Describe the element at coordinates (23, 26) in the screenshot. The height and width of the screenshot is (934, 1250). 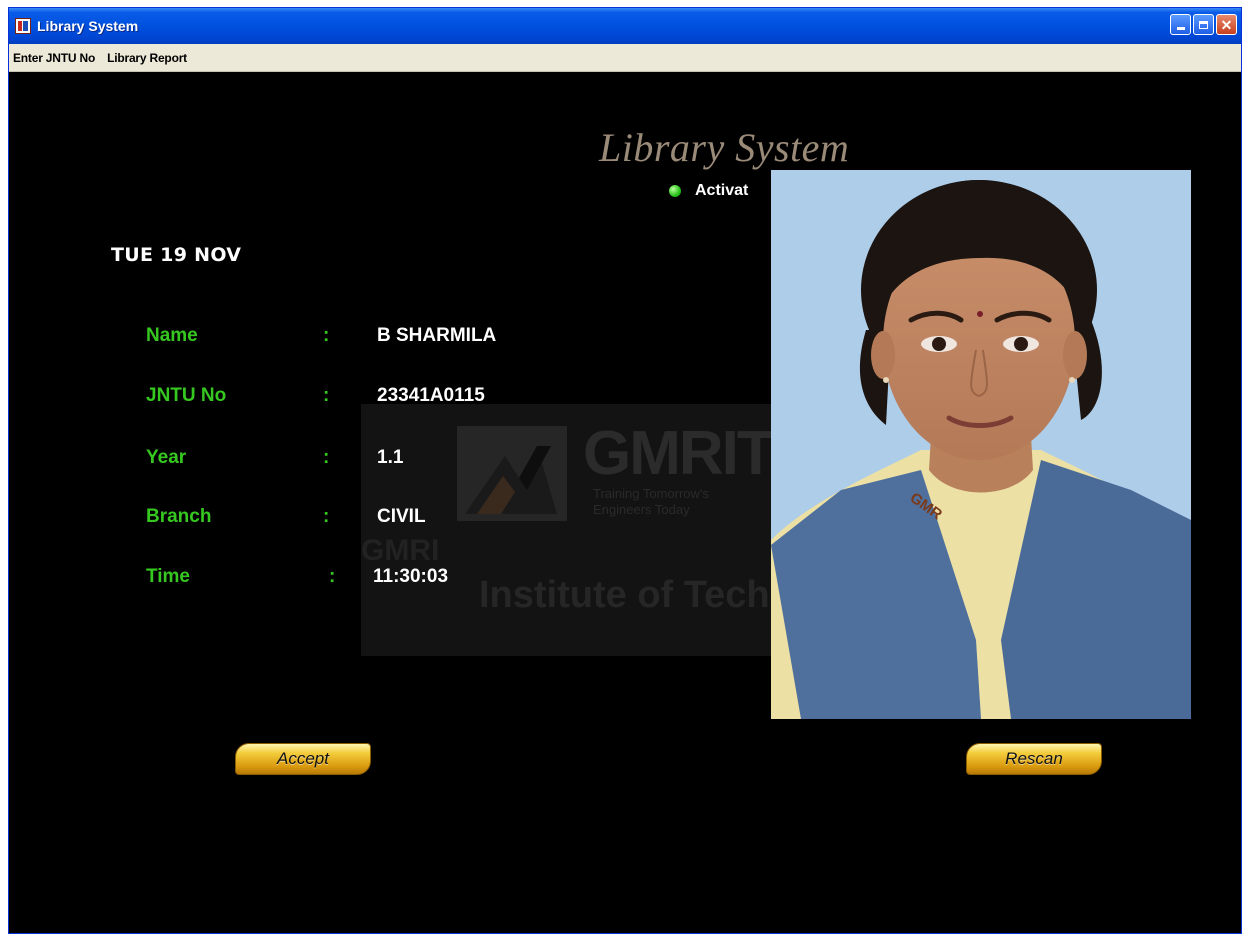
I see `app-icon` at that location.